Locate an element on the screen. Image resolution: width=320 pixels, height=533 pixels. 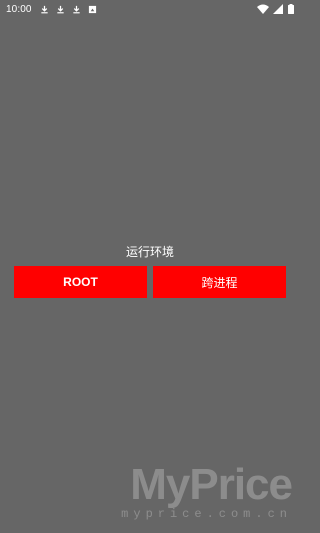
wifi-icon is located at coordinates (263, 9).